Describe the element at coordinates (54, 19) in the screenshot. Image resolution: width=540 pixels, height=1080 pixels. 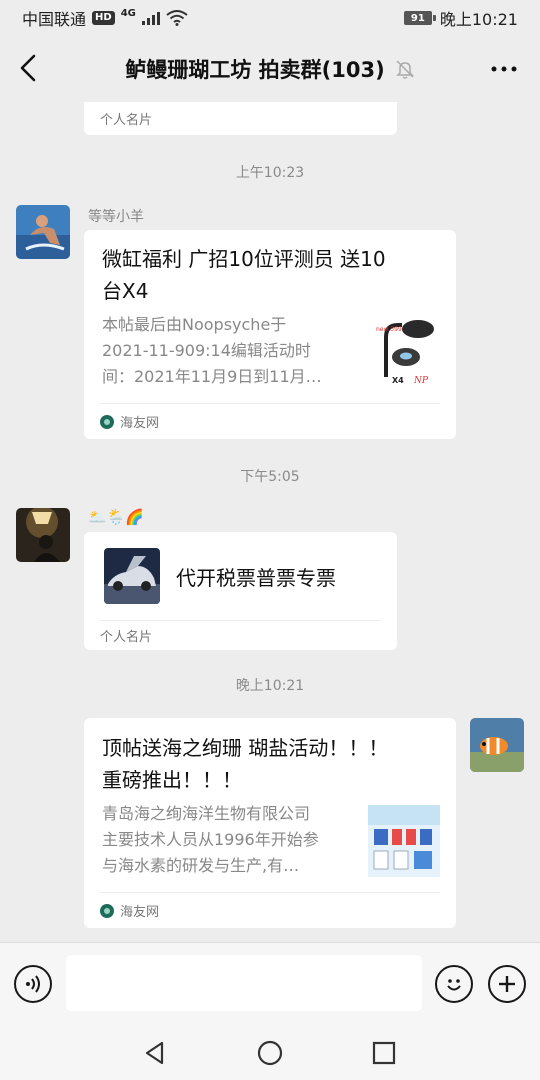
I see `carrier-label: 中国联通` at that location.